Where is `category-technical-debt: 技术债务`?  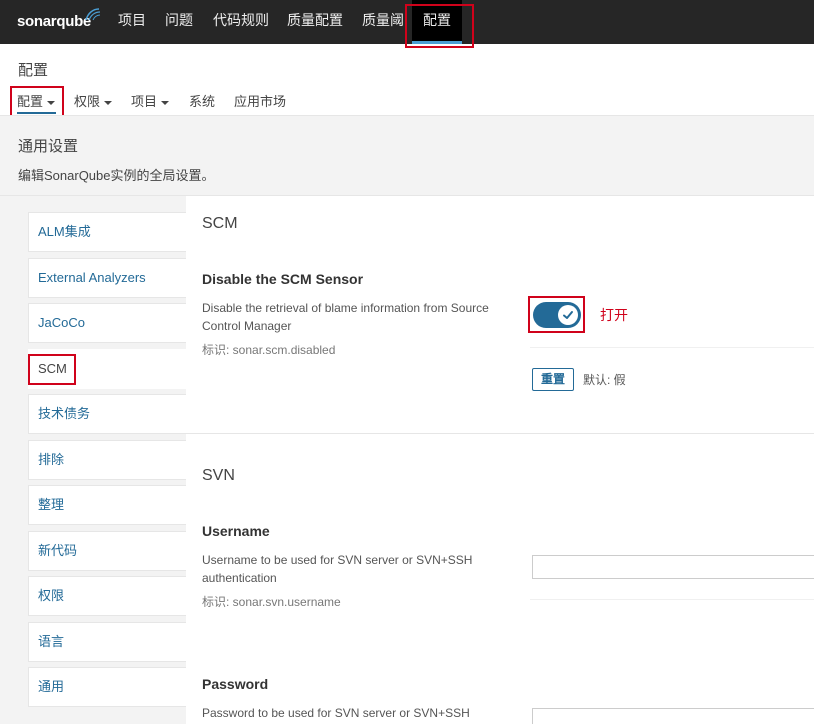 category-technical-debt: 技术债务 is located at coordinates (107, 414).